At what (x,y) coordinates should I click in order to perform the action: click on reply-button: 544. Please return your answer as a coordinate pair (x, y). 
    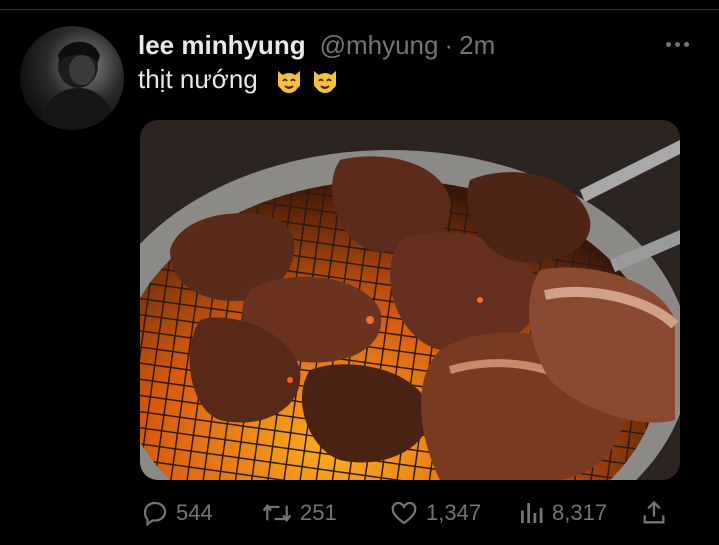
    Looking at the image, I should click on (176, 513).